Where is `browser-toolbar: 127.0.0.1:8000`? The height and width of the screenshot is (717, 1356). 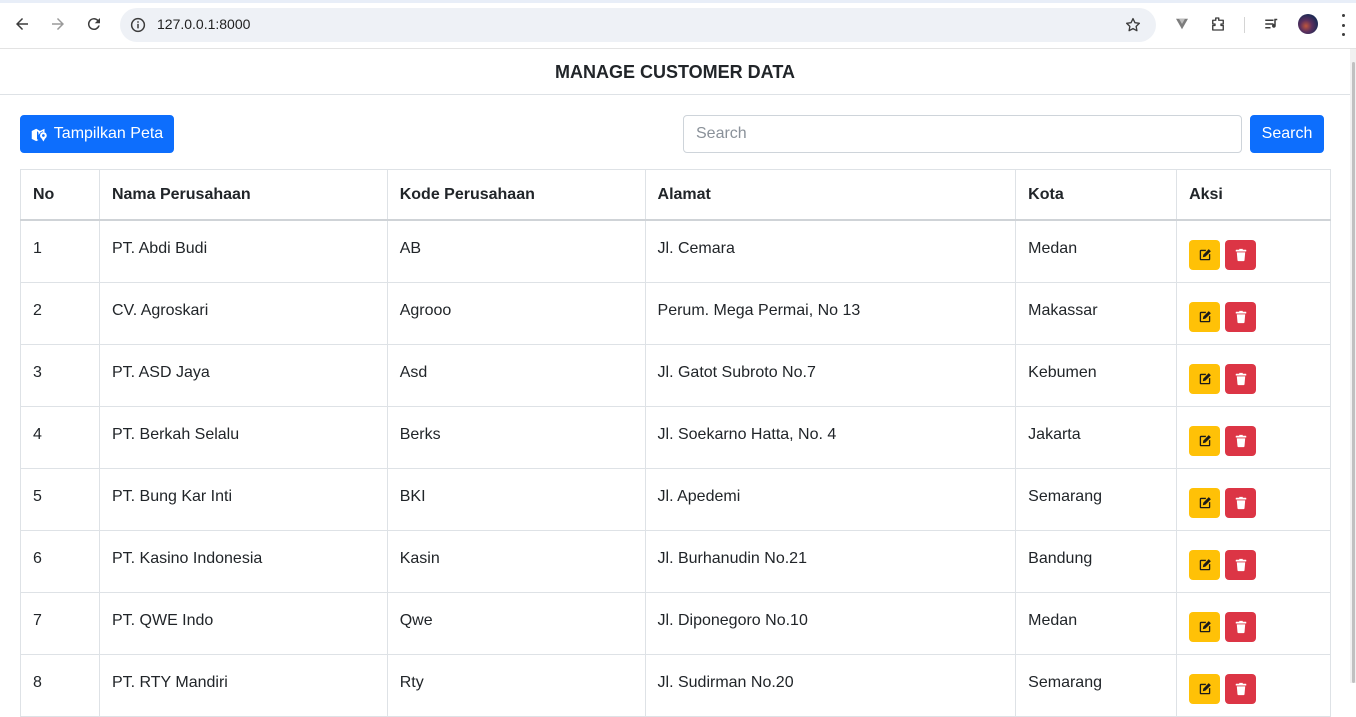
browser-toolbar: 127.0.0.1:8000 is located at coordinates (678, 24).